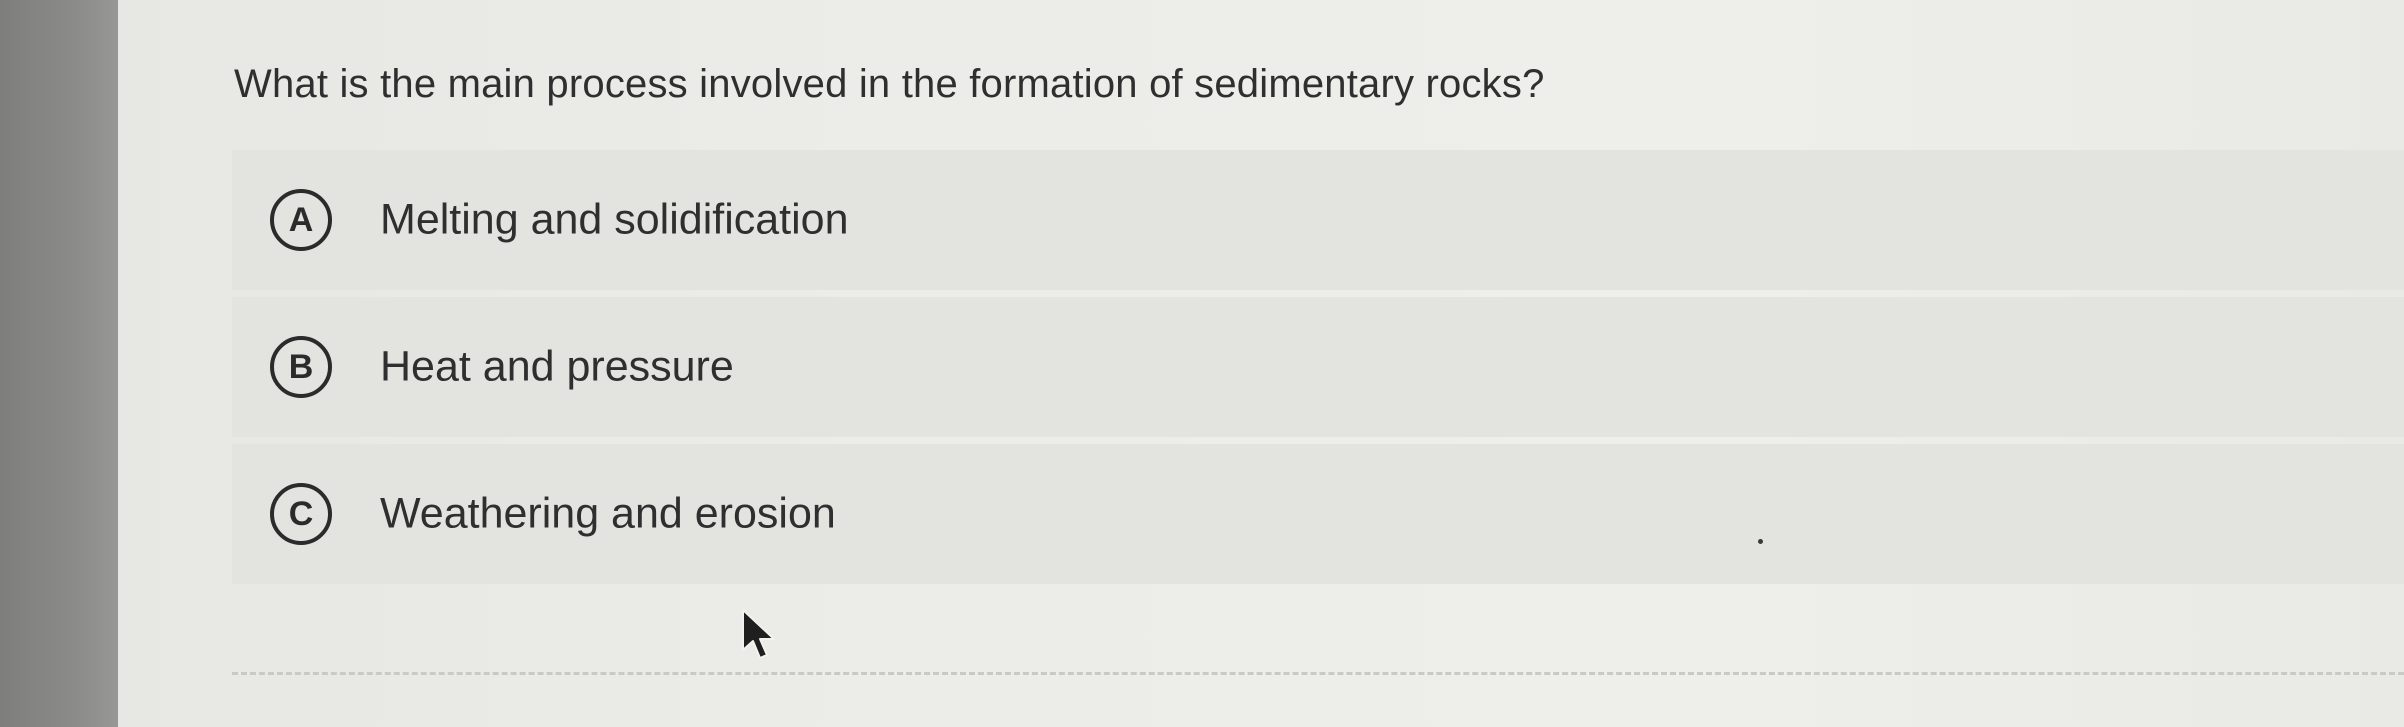 Image resolution: width=2404 pixels, height=727 pixels. Describe the element at coordinates (1318, 673) in the screenshot. I see `section-divider` at that location.